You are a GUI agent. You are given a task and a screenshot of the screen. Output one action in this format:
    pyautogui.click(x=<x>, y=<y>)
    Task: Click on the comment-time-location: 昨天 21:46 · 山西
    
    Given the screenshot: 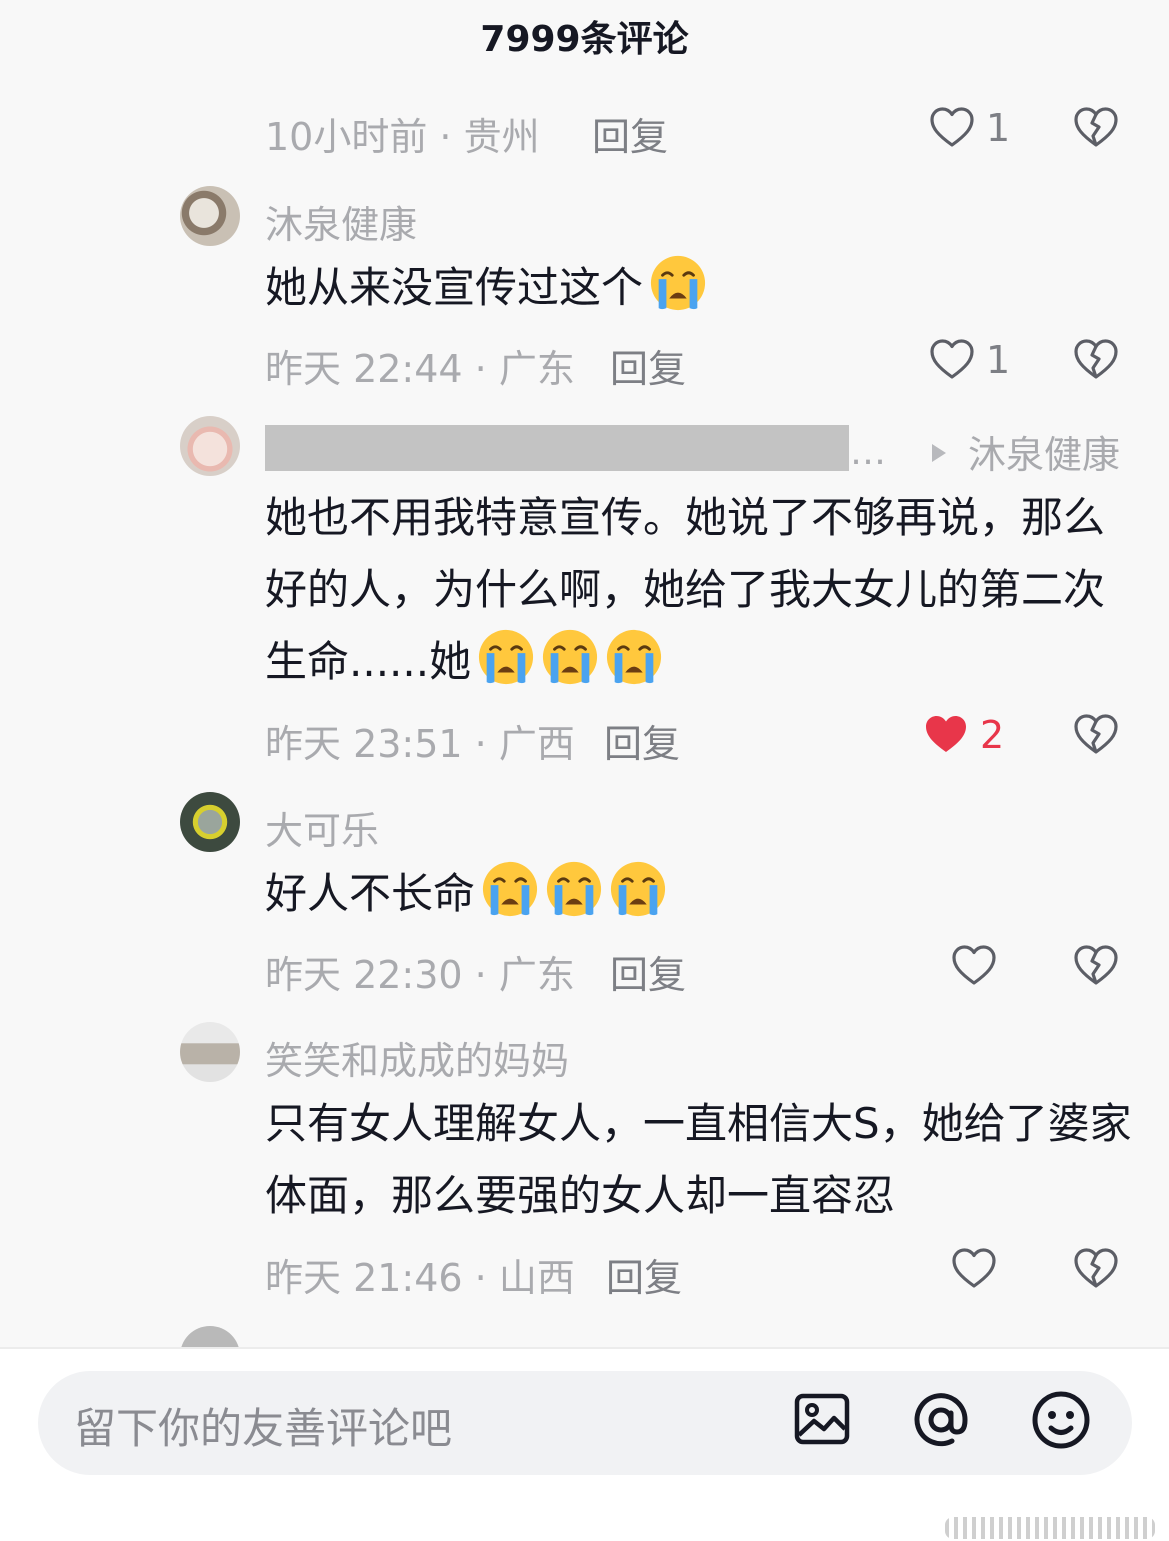 What is the action you would take?
    pyautogui.click(x=420, y=1278)
    